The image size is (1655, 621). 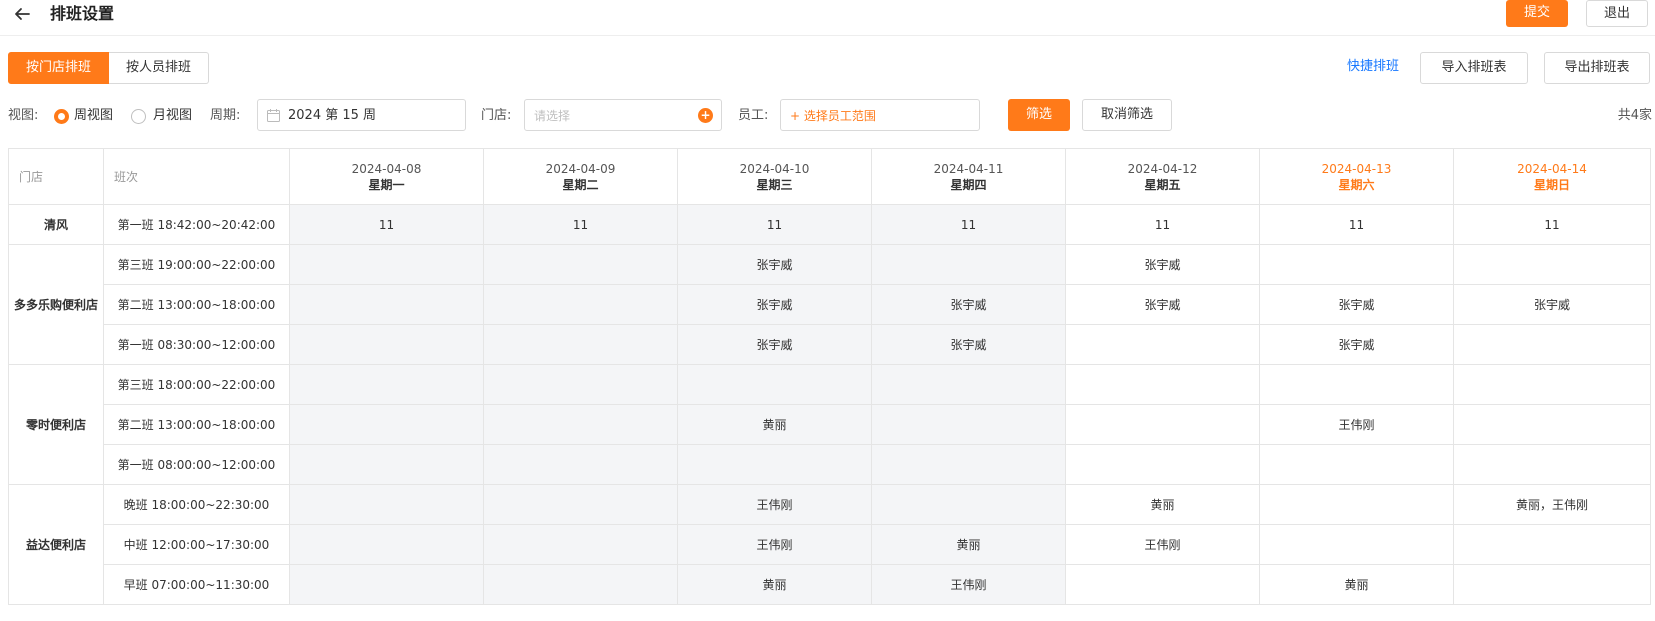 I want to click on day-date: 2024-04-14, so click(x=1552, y=168).